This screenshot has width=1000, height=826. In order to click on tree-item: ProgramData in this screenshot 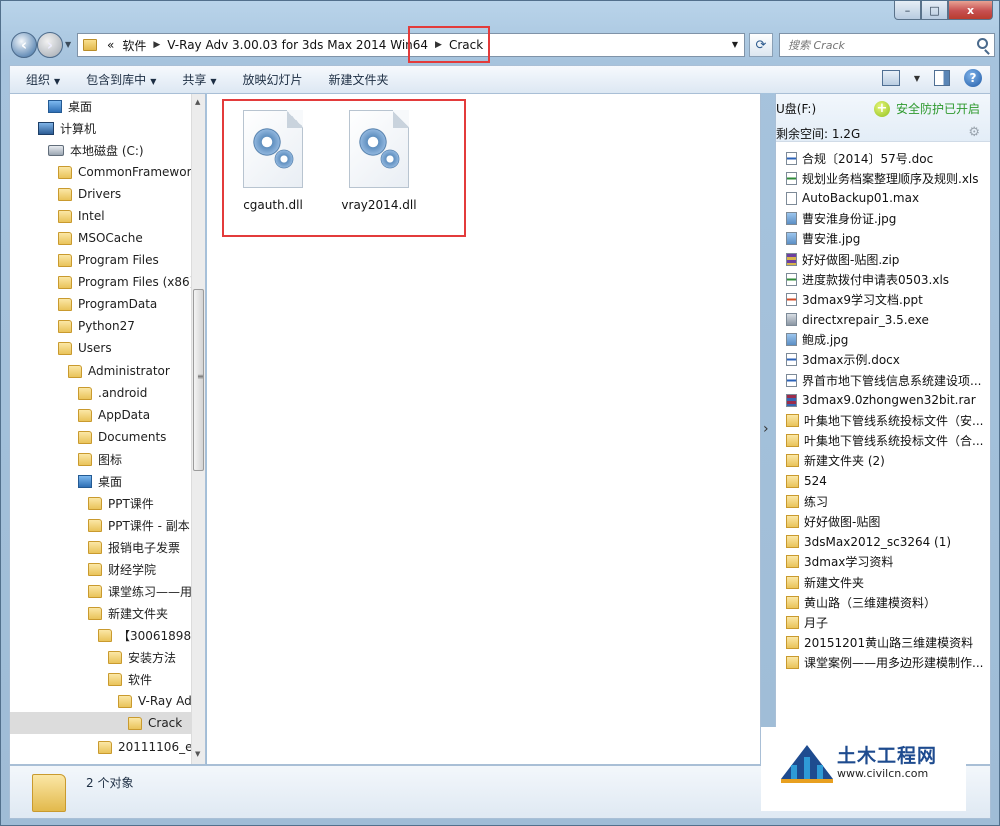, I will do `click(101, 304)`.